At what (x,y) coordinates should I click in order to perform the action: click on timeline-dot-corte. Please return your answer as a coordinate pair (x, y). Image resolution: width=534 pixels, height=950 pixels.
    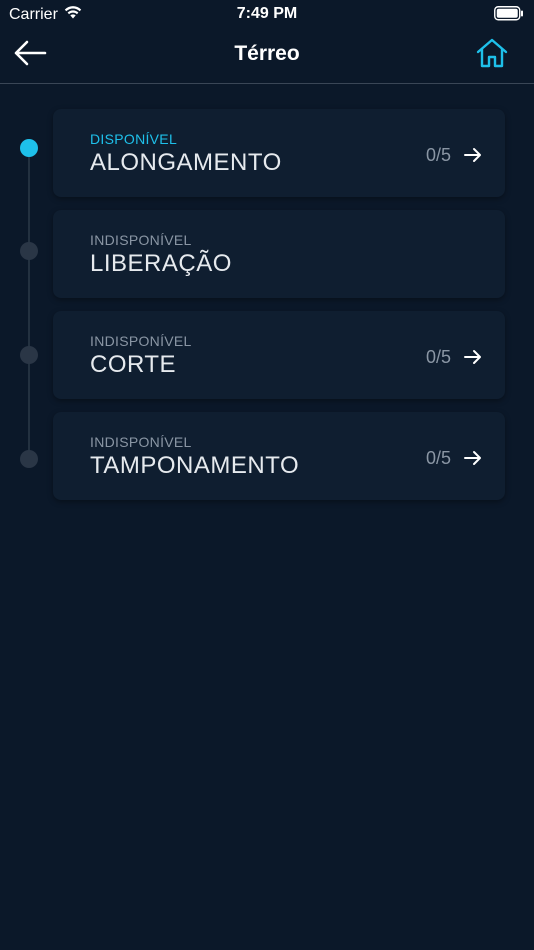
    Looking at the image, I should click on (29, 355).